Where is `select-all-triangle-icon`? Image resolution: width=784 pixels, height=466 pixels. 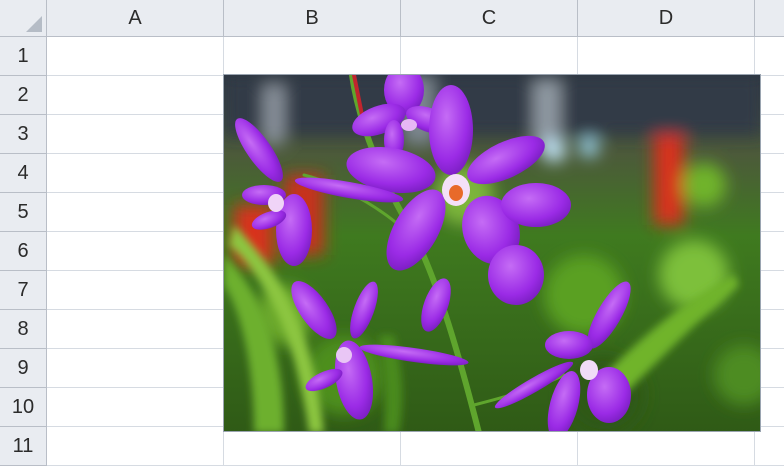
select-all-triangle-icon is located at coordinates (34, 24).